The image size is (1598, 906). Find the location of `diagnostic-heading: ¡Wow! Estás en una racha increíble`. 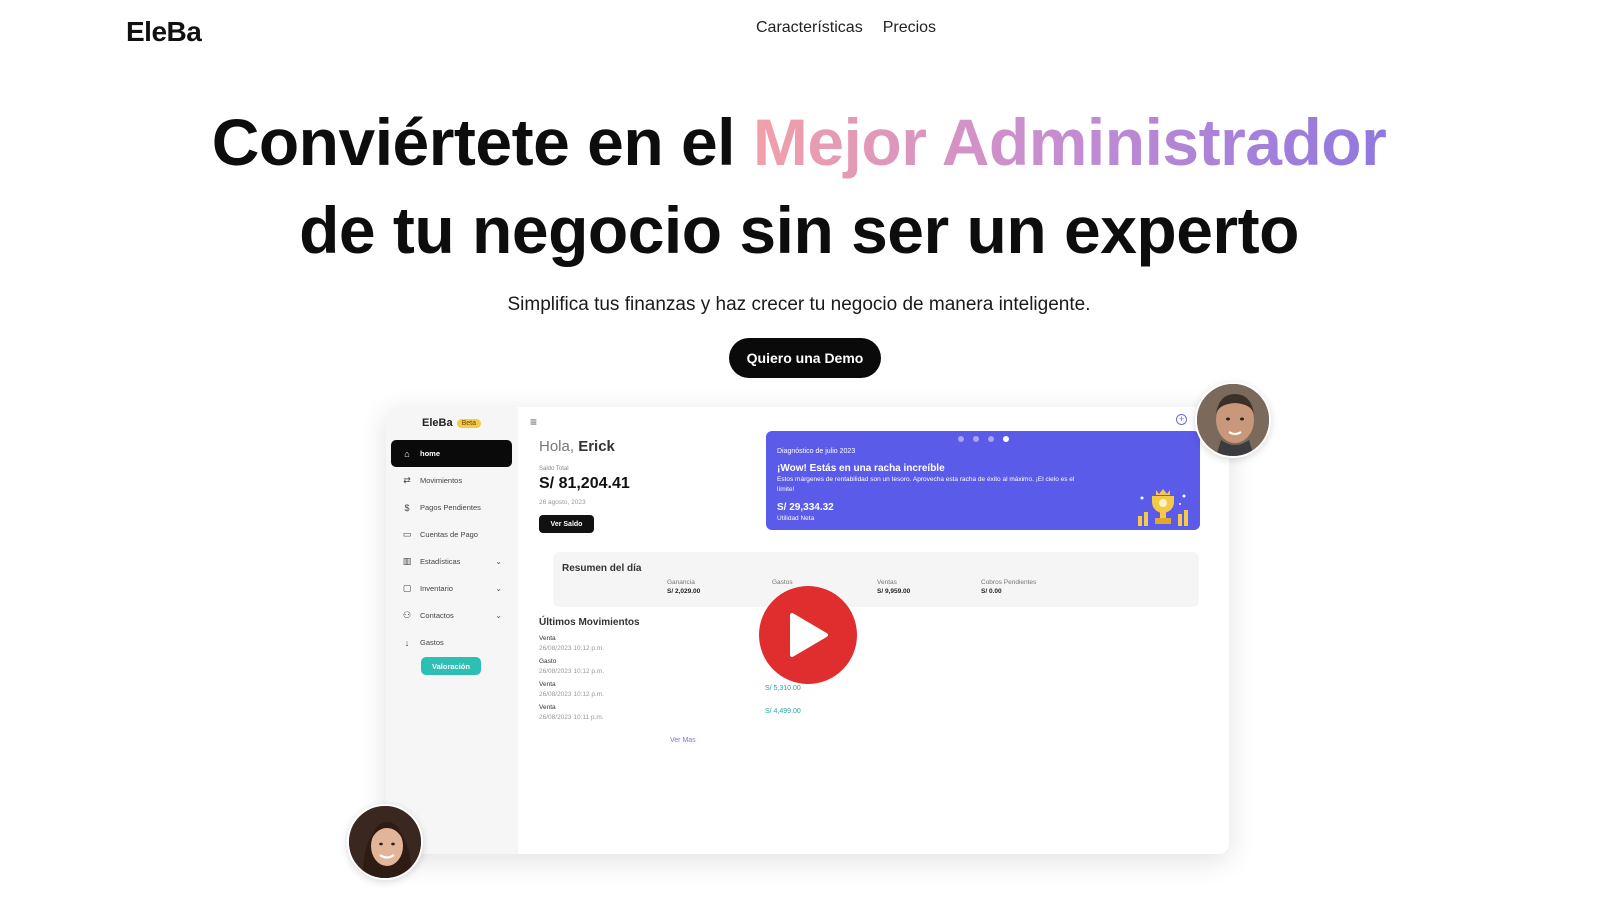

diagnostic-heading: ¡Wow! Estás en una racha increíble is located at coordinates (861, 468).